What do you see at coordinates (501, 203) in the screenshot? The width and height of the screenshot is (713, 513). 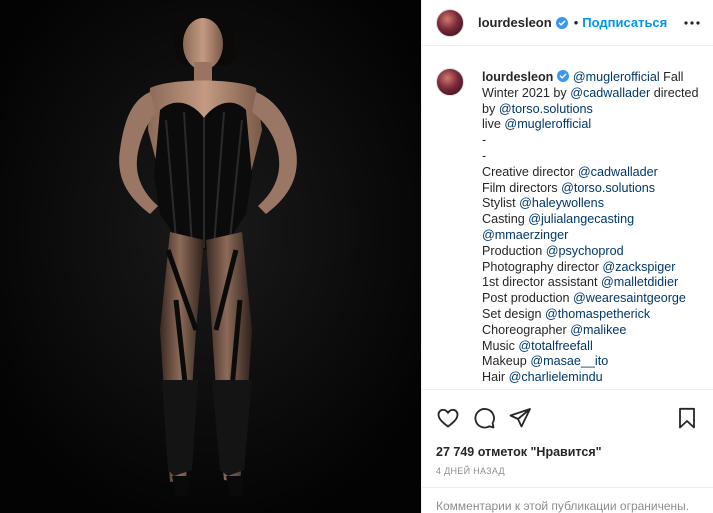 I see `caption-text-fragment: Stylist` at bounding box center [501, 203].